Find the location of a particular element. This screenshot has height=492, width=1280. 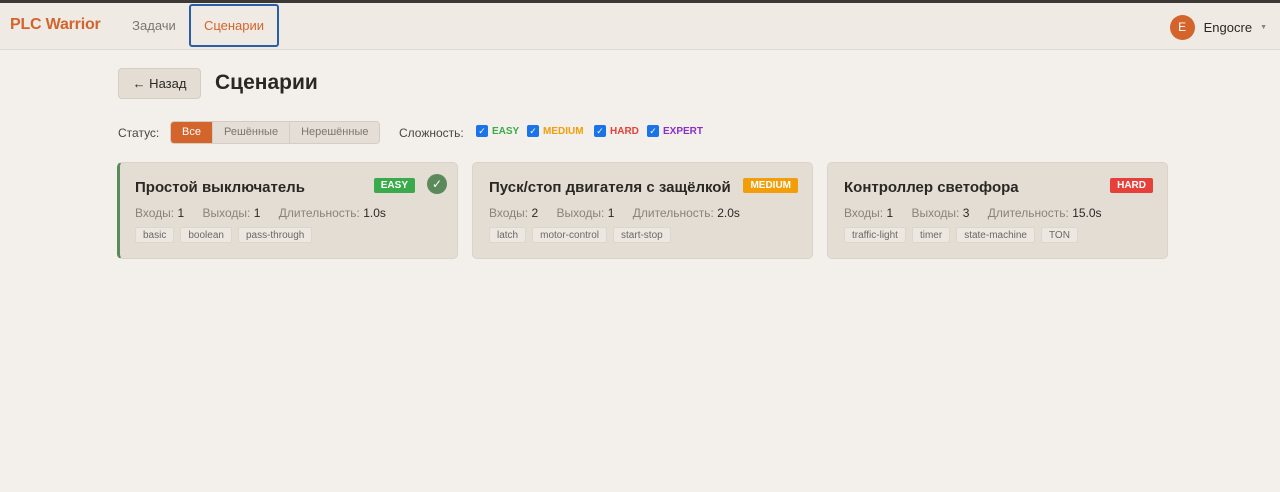

chevron-down-icon: ▼ is located at coordinates (1263, 27).